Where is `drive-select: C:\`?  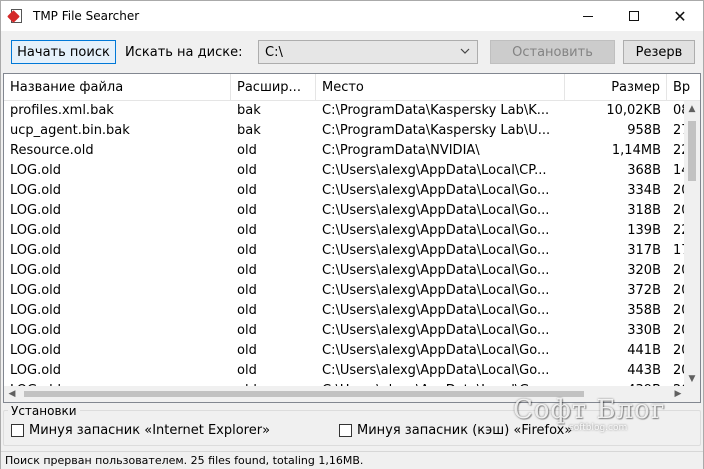
drive-select: C:\ is located at coordinates (368, 52).